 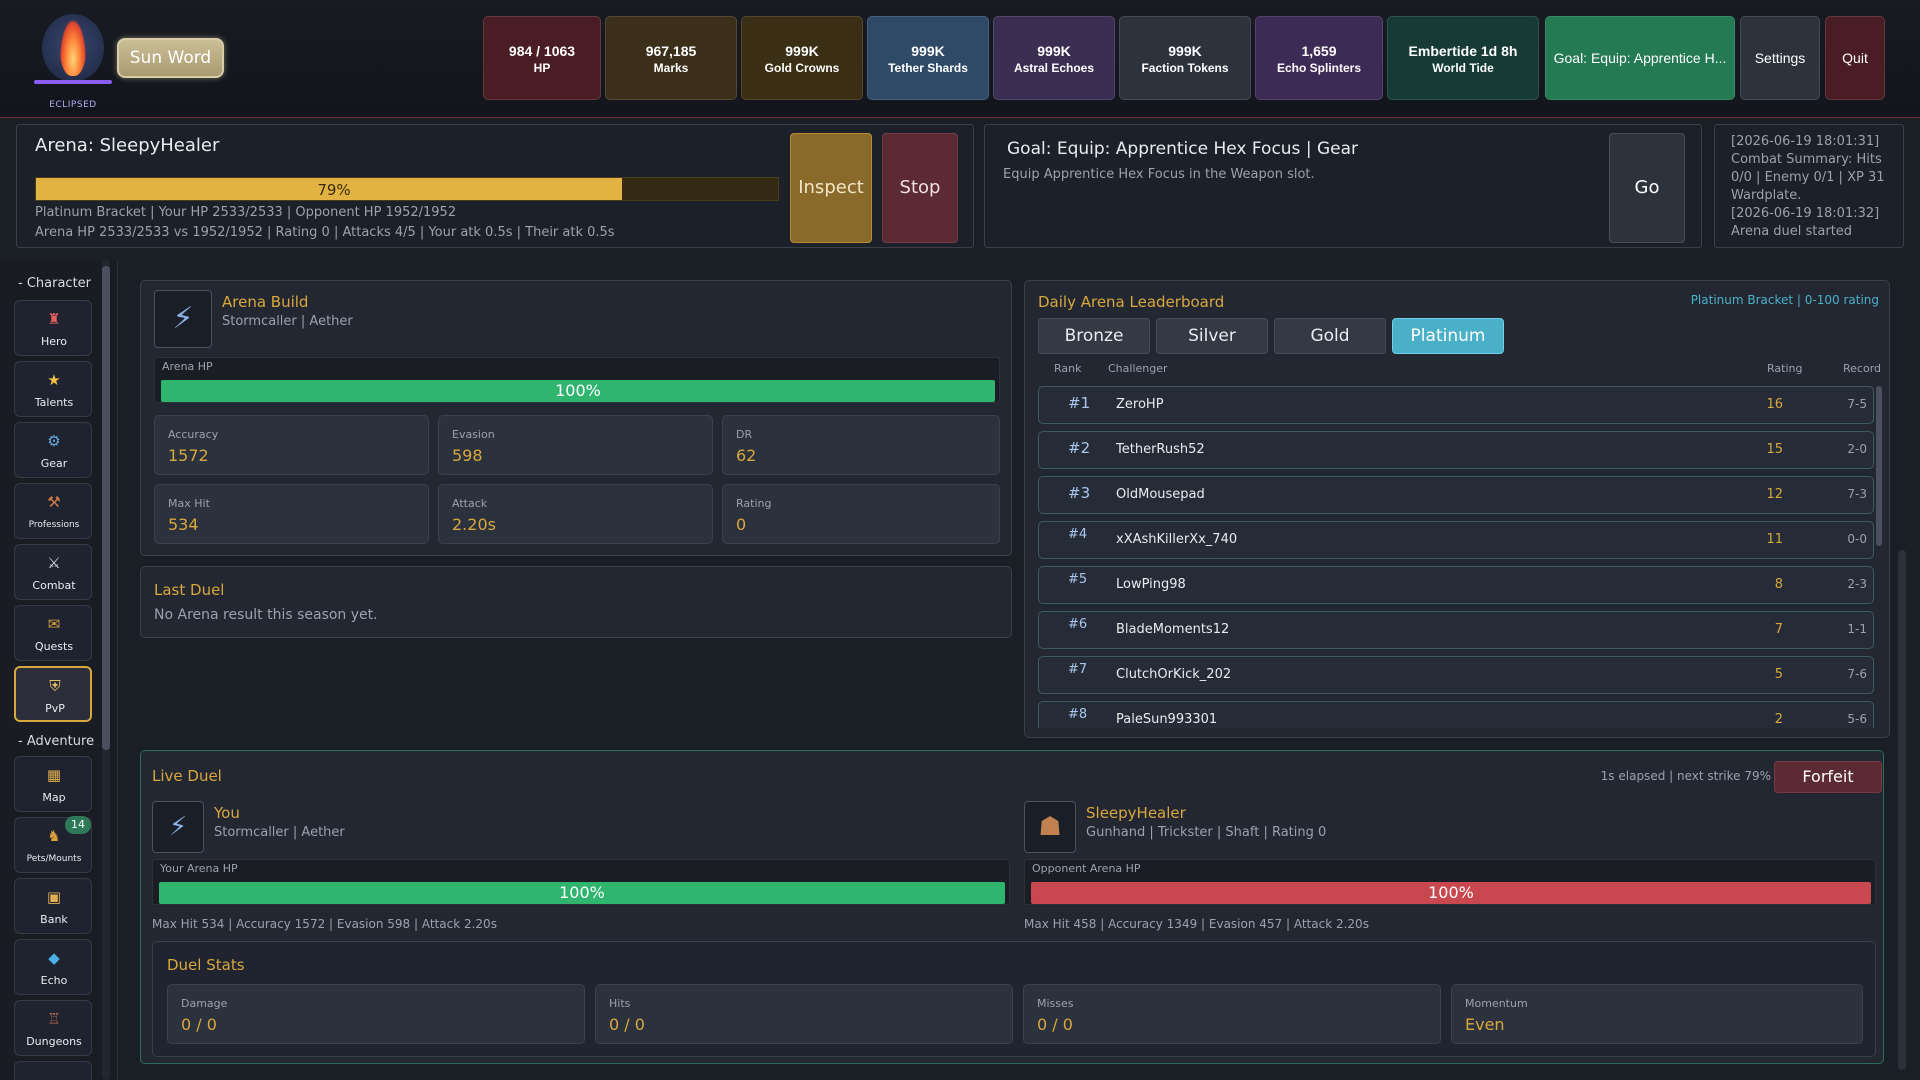 What do you see at coordinates (1136, 813) in the screenshot?
I see `opponent-name: SleepyHealer` at bounding box center [1136, 813].